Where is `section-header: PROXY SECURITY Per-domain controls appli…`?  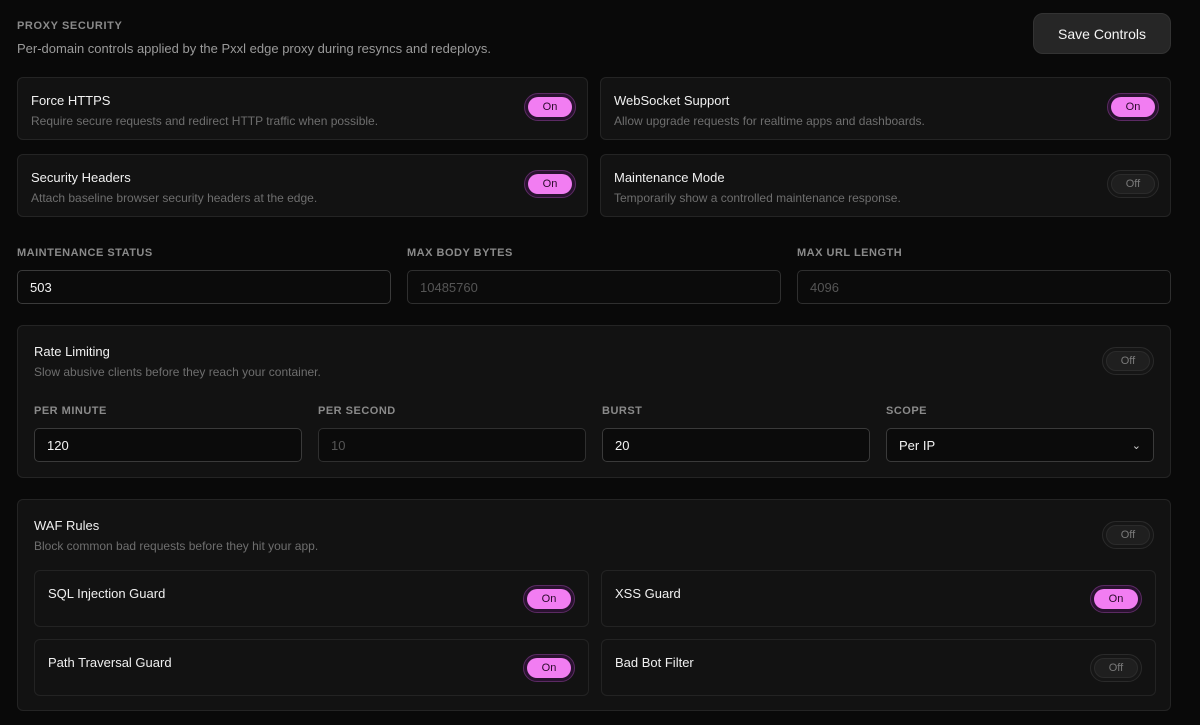
section-header: PROXY SECURITY Per-domain controls appli… is located at coordinates (594, 45).